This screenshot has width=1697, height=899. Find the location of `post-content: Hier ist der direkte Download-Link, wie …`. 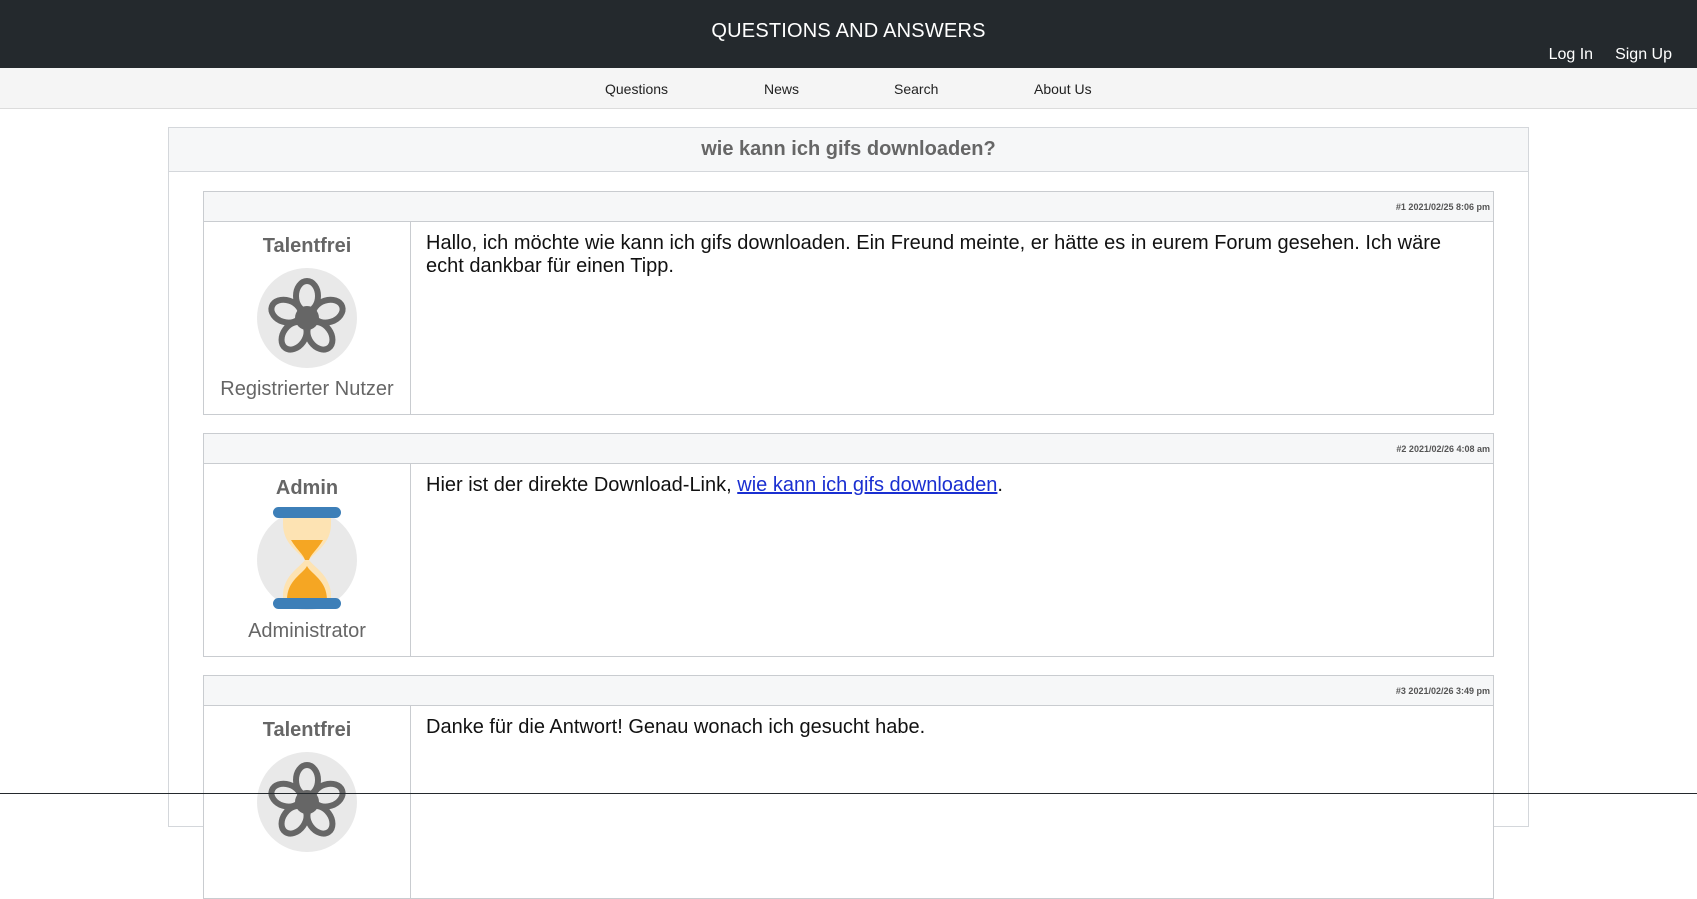

post-content: Hier ist der direkte Download-Link, wie … is located at coordinates (952, 560).